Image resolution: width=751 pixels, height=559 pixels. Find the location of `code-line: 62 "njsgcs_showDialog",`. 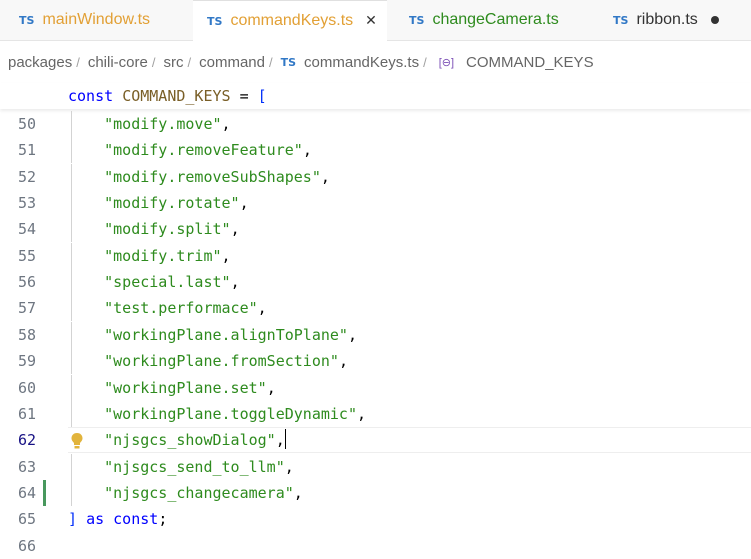

code-line: 62 "njsgcs_showDialog", is located at coordinates (375, 440).